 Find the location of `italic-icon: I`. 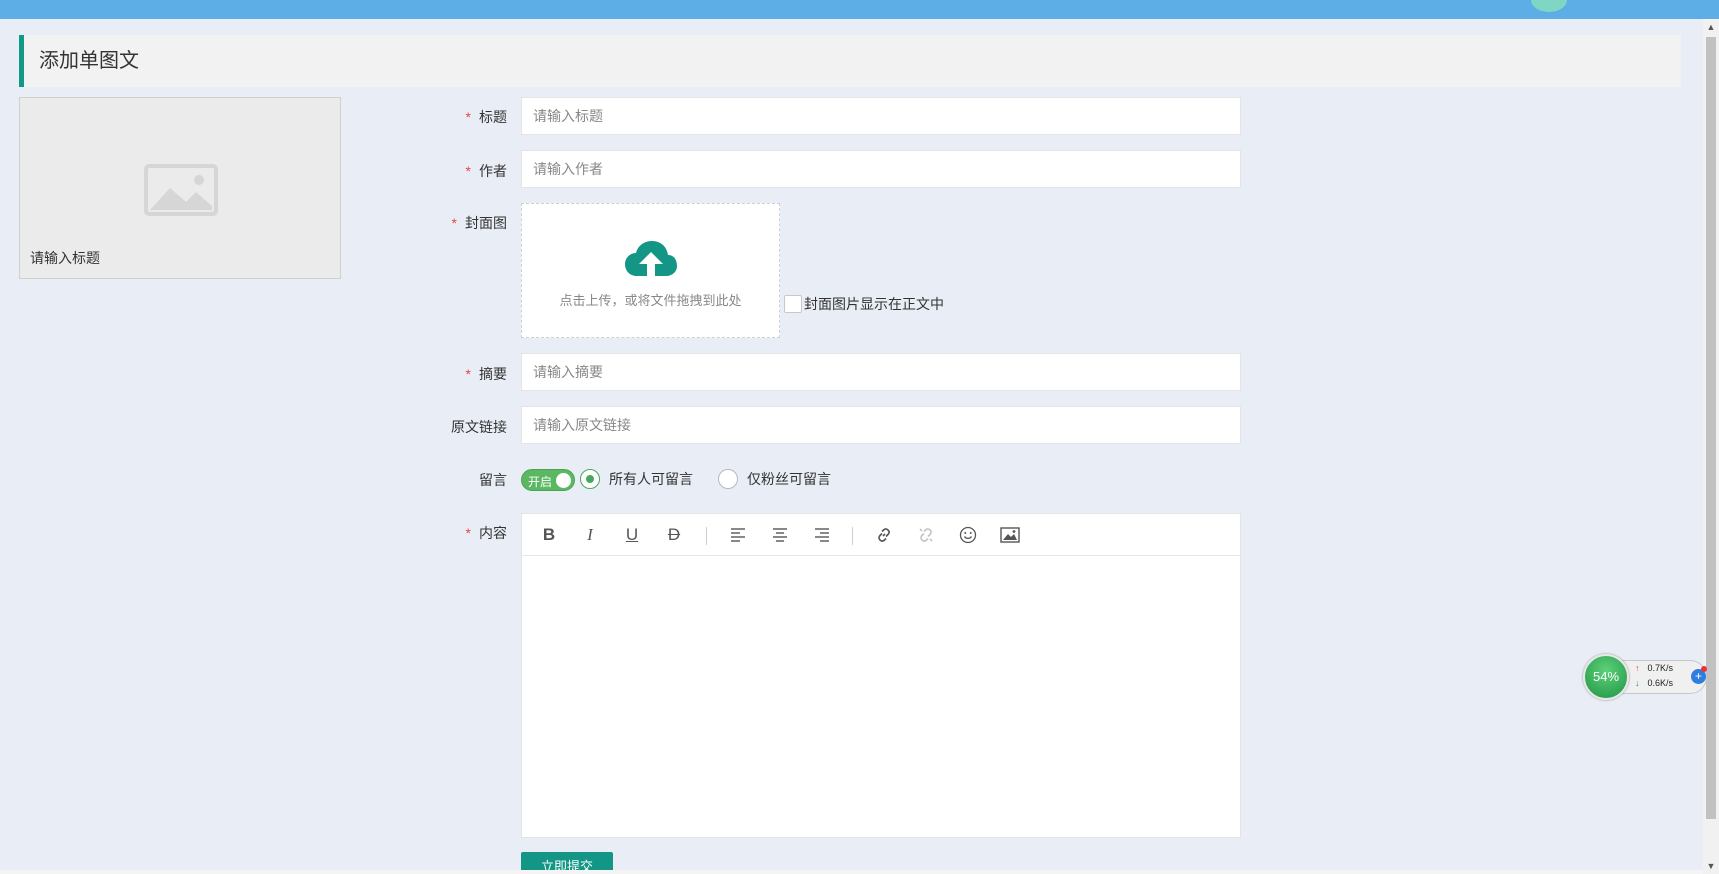

italic-icon: I is located at coordinates (590, 535).